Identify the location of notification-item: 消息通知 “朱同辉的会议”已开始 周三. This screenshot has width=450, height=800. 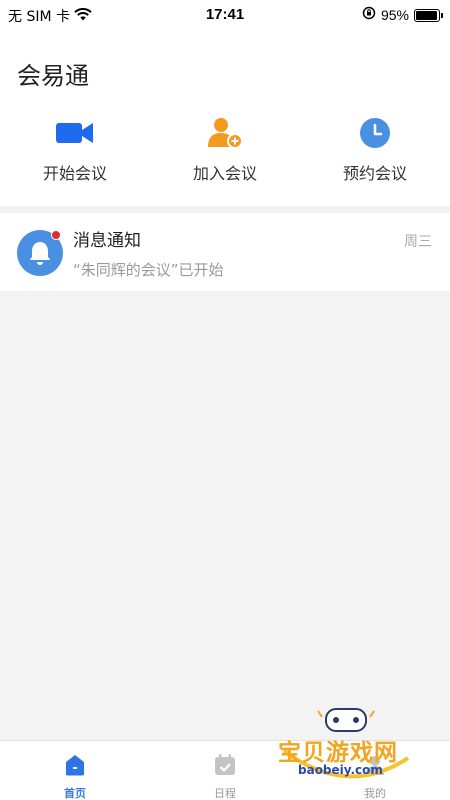
(225, 252).